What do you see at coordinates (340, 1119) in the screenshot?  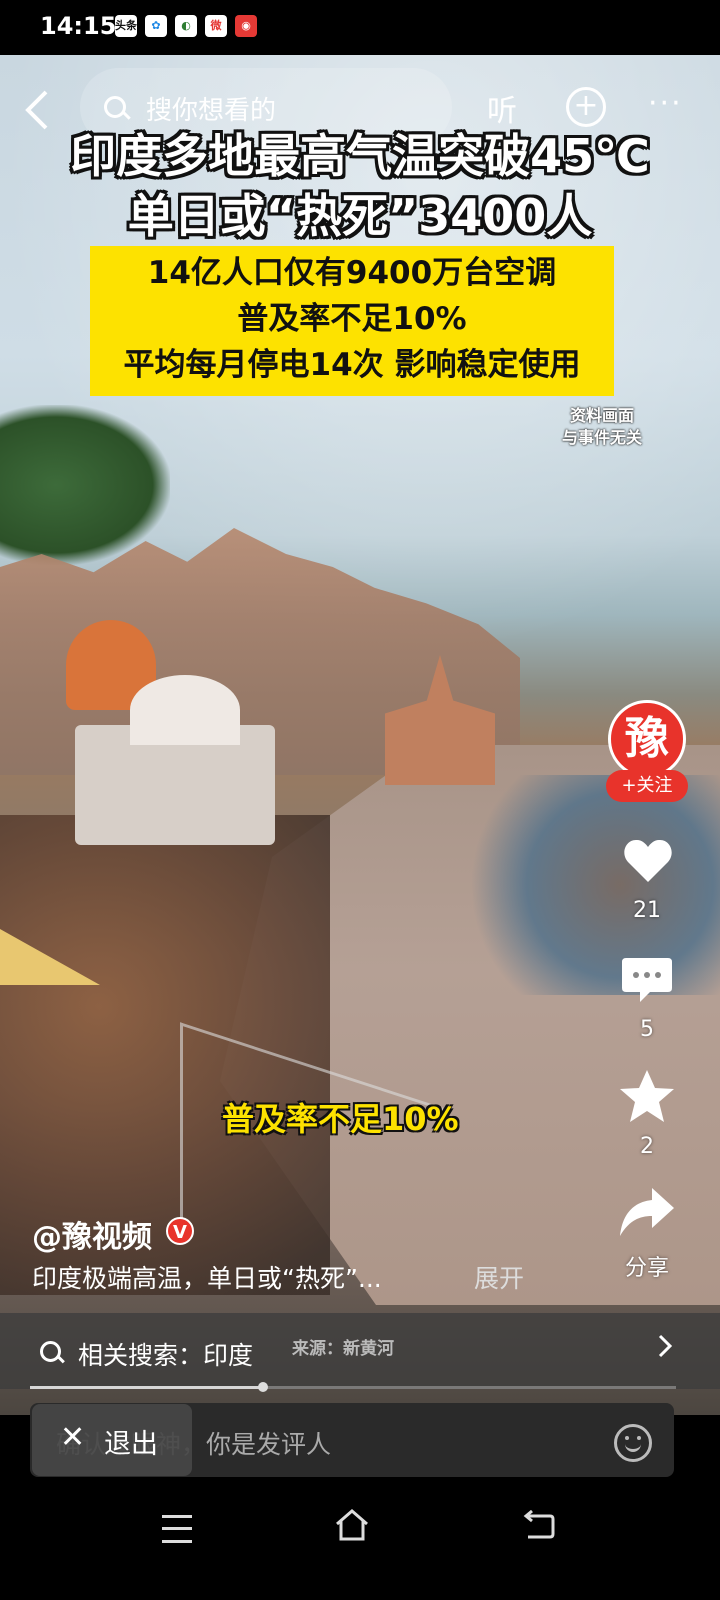 I see `video-subtitle: 普及率不足10%` at bounding box center [340, 1119].